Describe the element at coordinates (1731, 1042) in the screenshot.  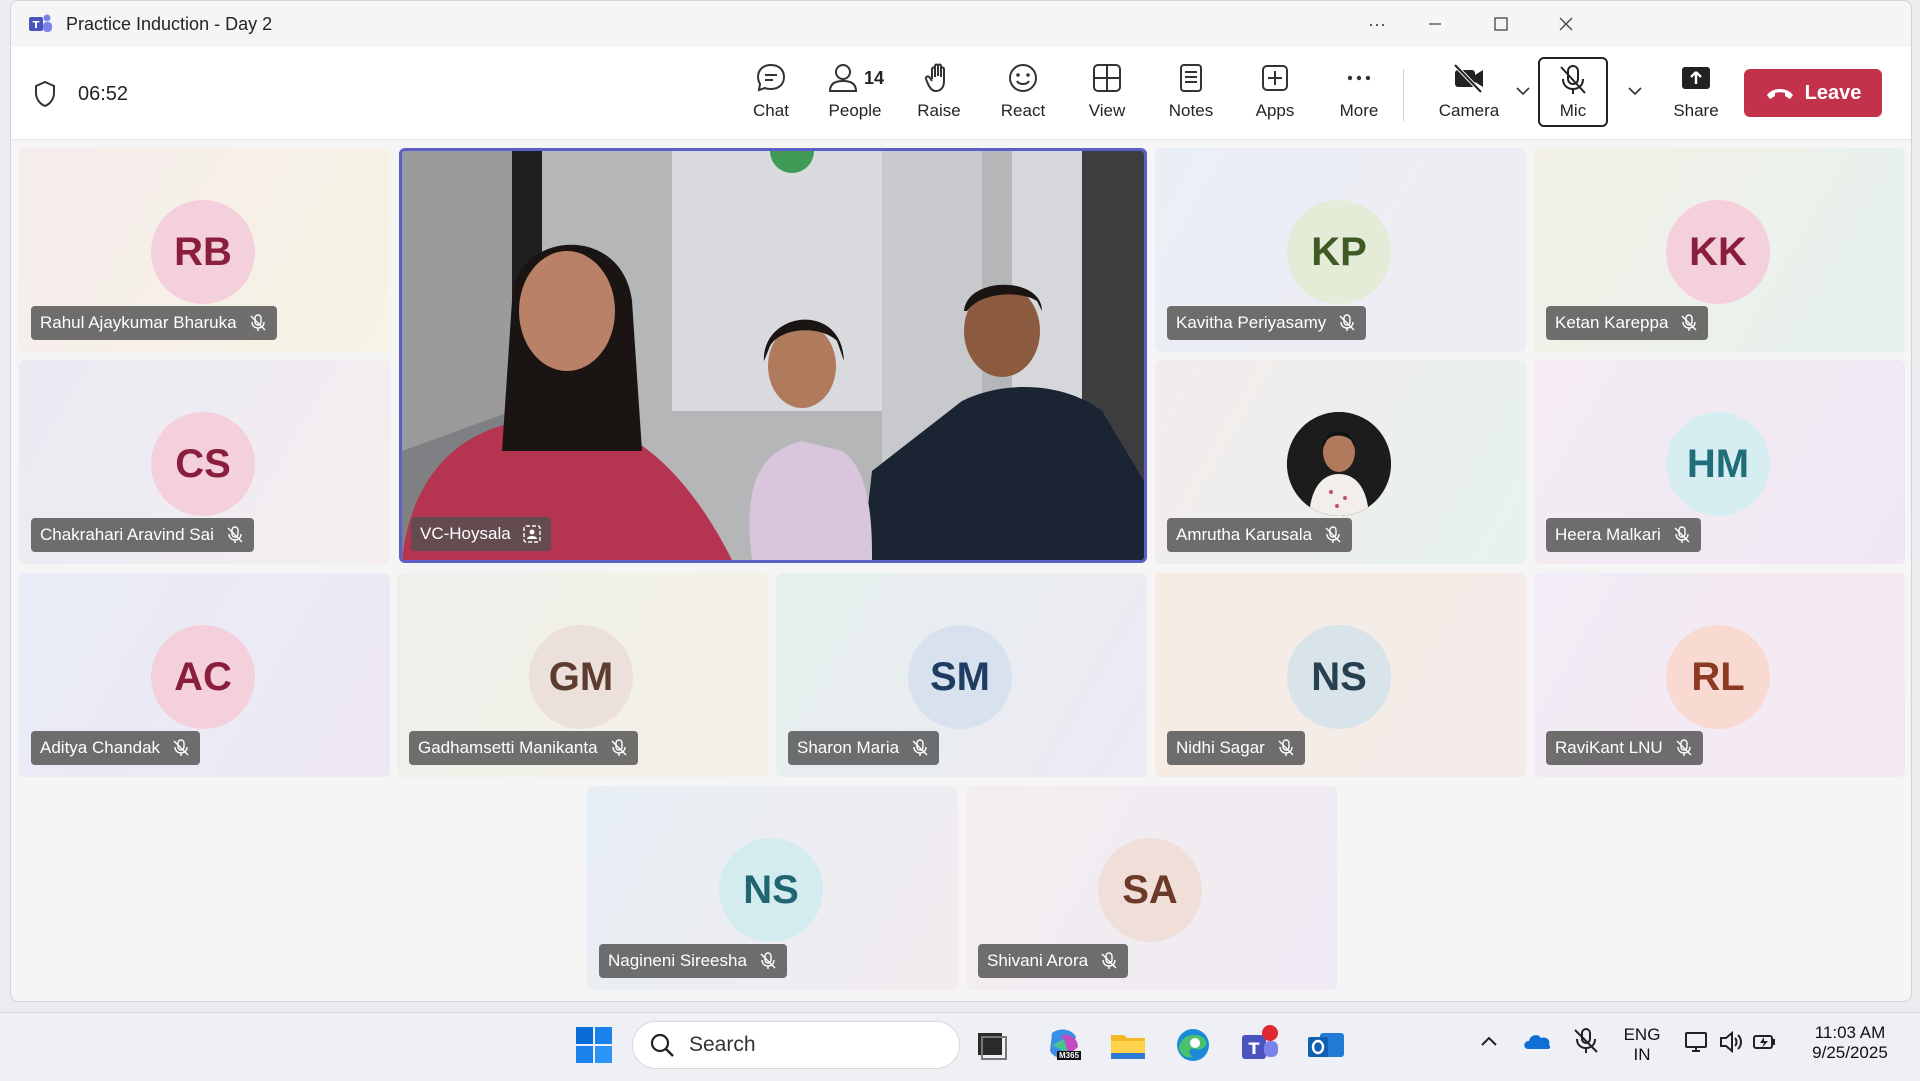
I see `volume-icon` at that location.